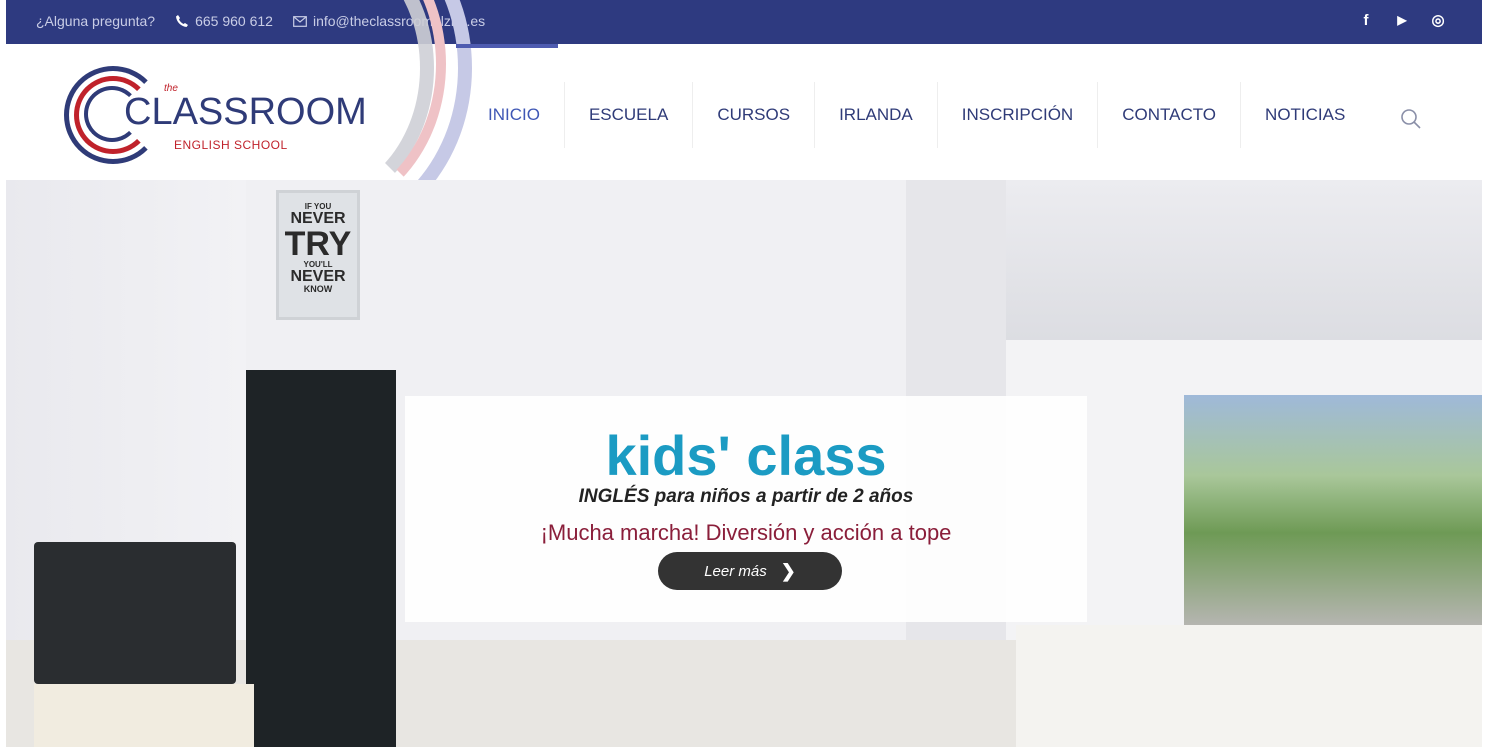 The width and height of the screenshot is (1489, 747). What do you see at coordinates (507, 46) in the screenshot?
I see `active-indicator` at bounding box center [507, 46].